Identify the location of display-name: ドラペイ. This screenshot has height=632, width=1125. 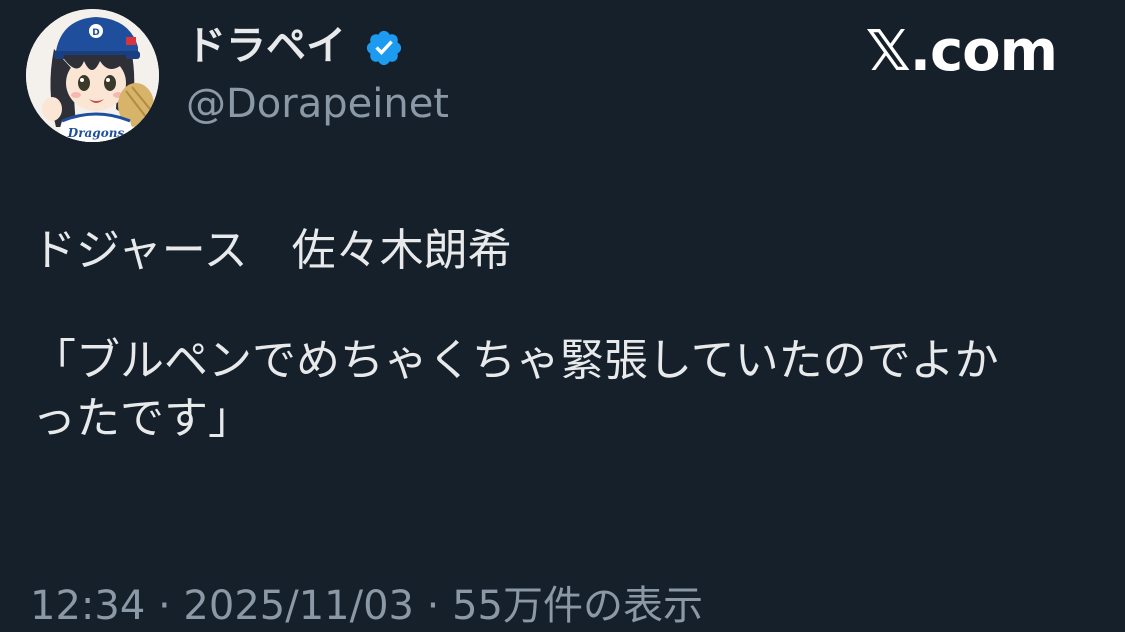
(266, 46).